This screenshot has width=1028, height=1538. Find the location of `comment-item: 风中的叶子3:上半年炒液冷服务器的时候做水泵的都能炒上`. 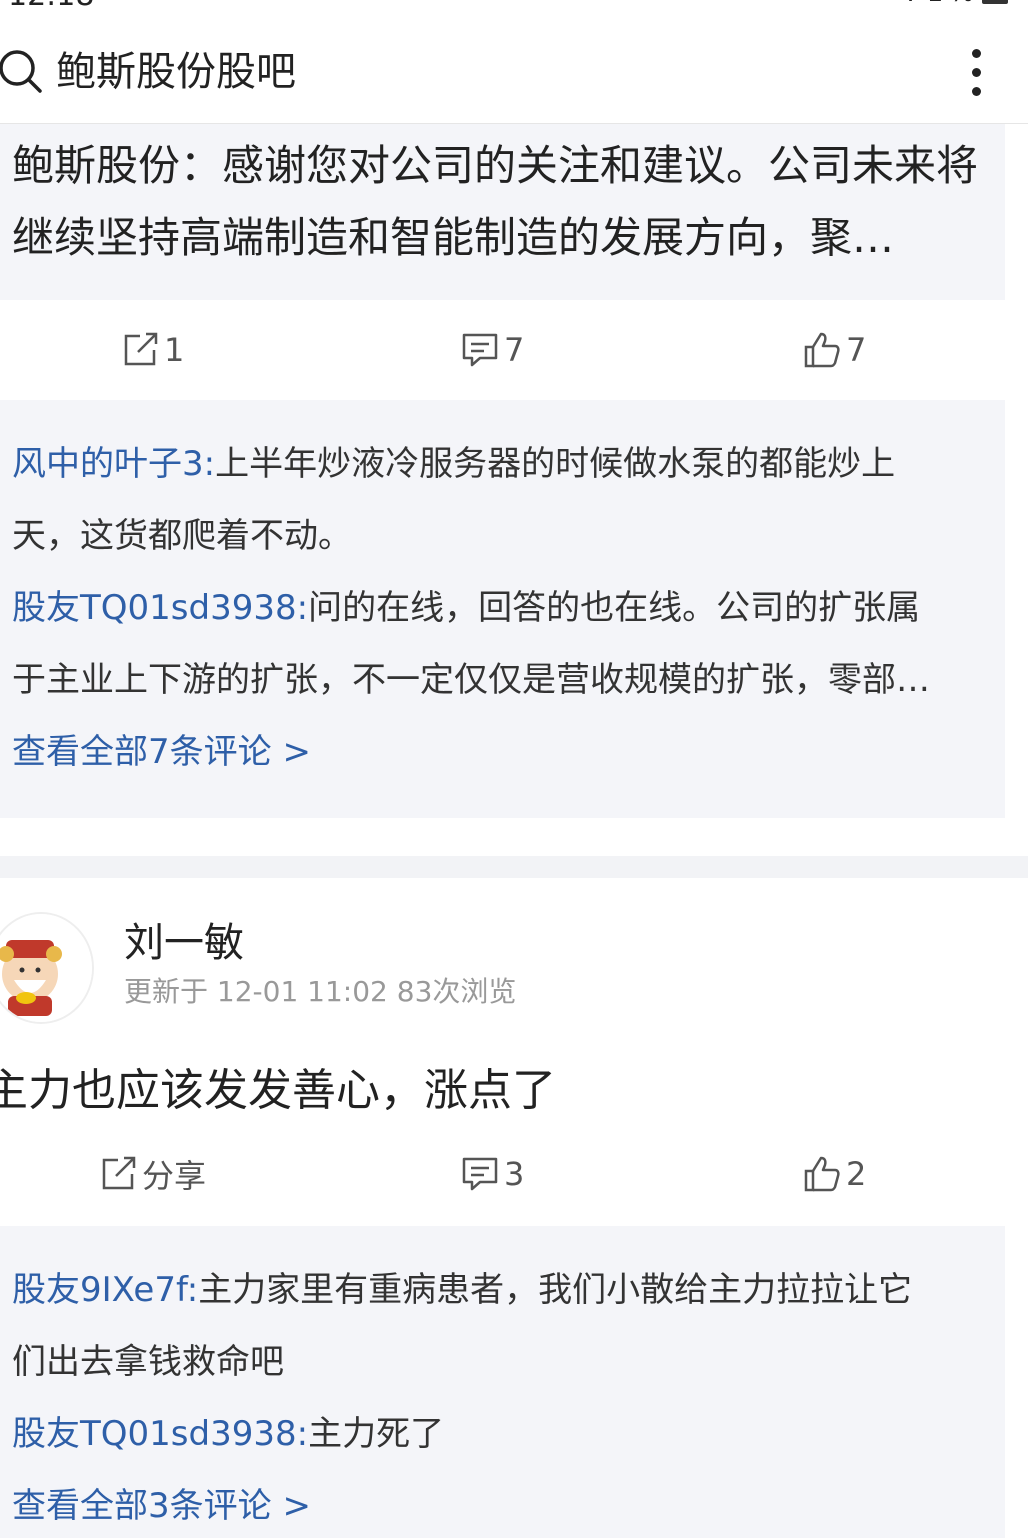

comment-item: 风中的叶子3:上半年炒液冷服务器的时候做水泵的都能炒上 is located at coordinates (492, 464).